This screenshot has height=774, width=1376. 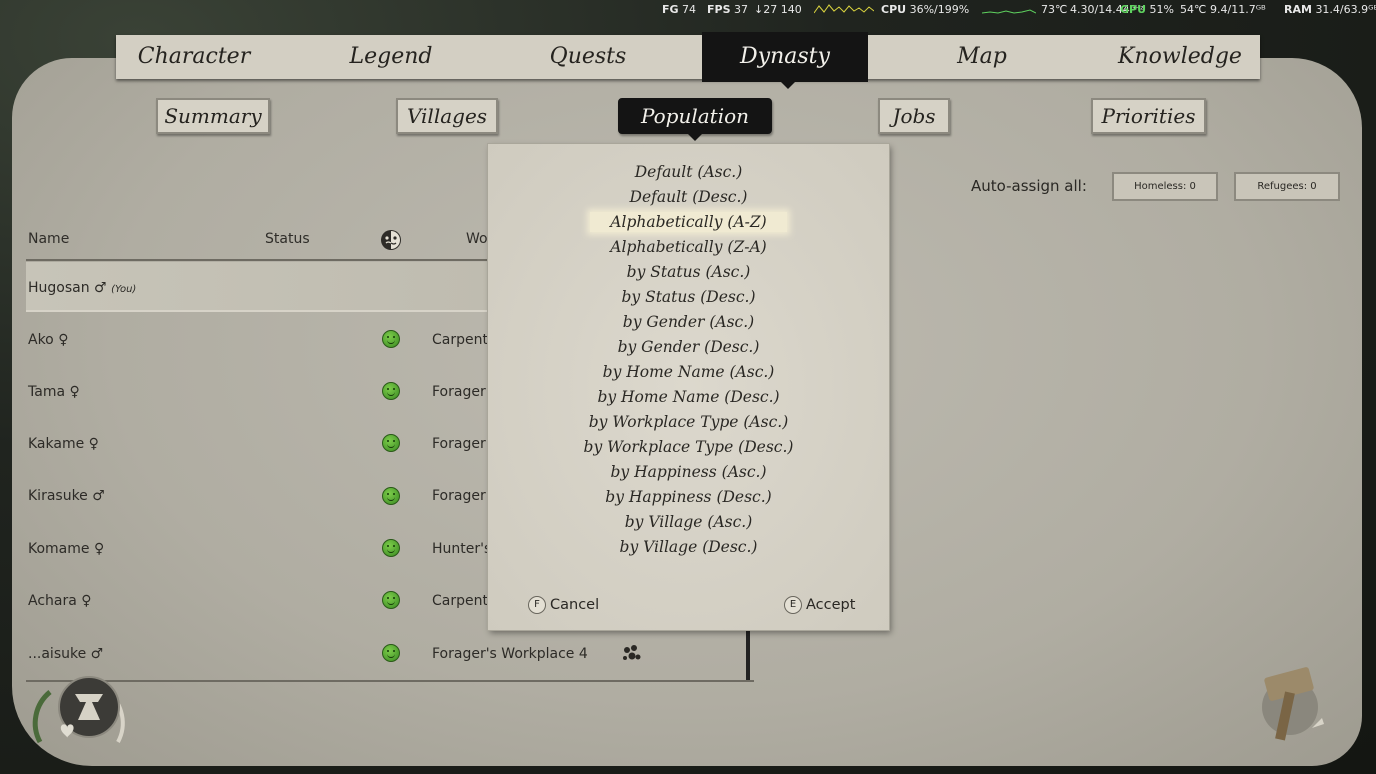 I want to click on sort-option: by Workplace Type (Desc.), so click(x=688, y=447).